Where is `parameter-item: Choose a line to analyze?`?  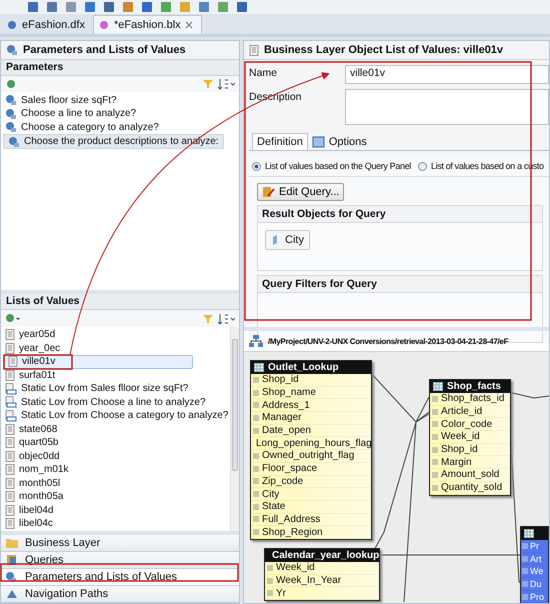 parameter-item: Choose a line to analyze? is located at coordinates (69, 113).